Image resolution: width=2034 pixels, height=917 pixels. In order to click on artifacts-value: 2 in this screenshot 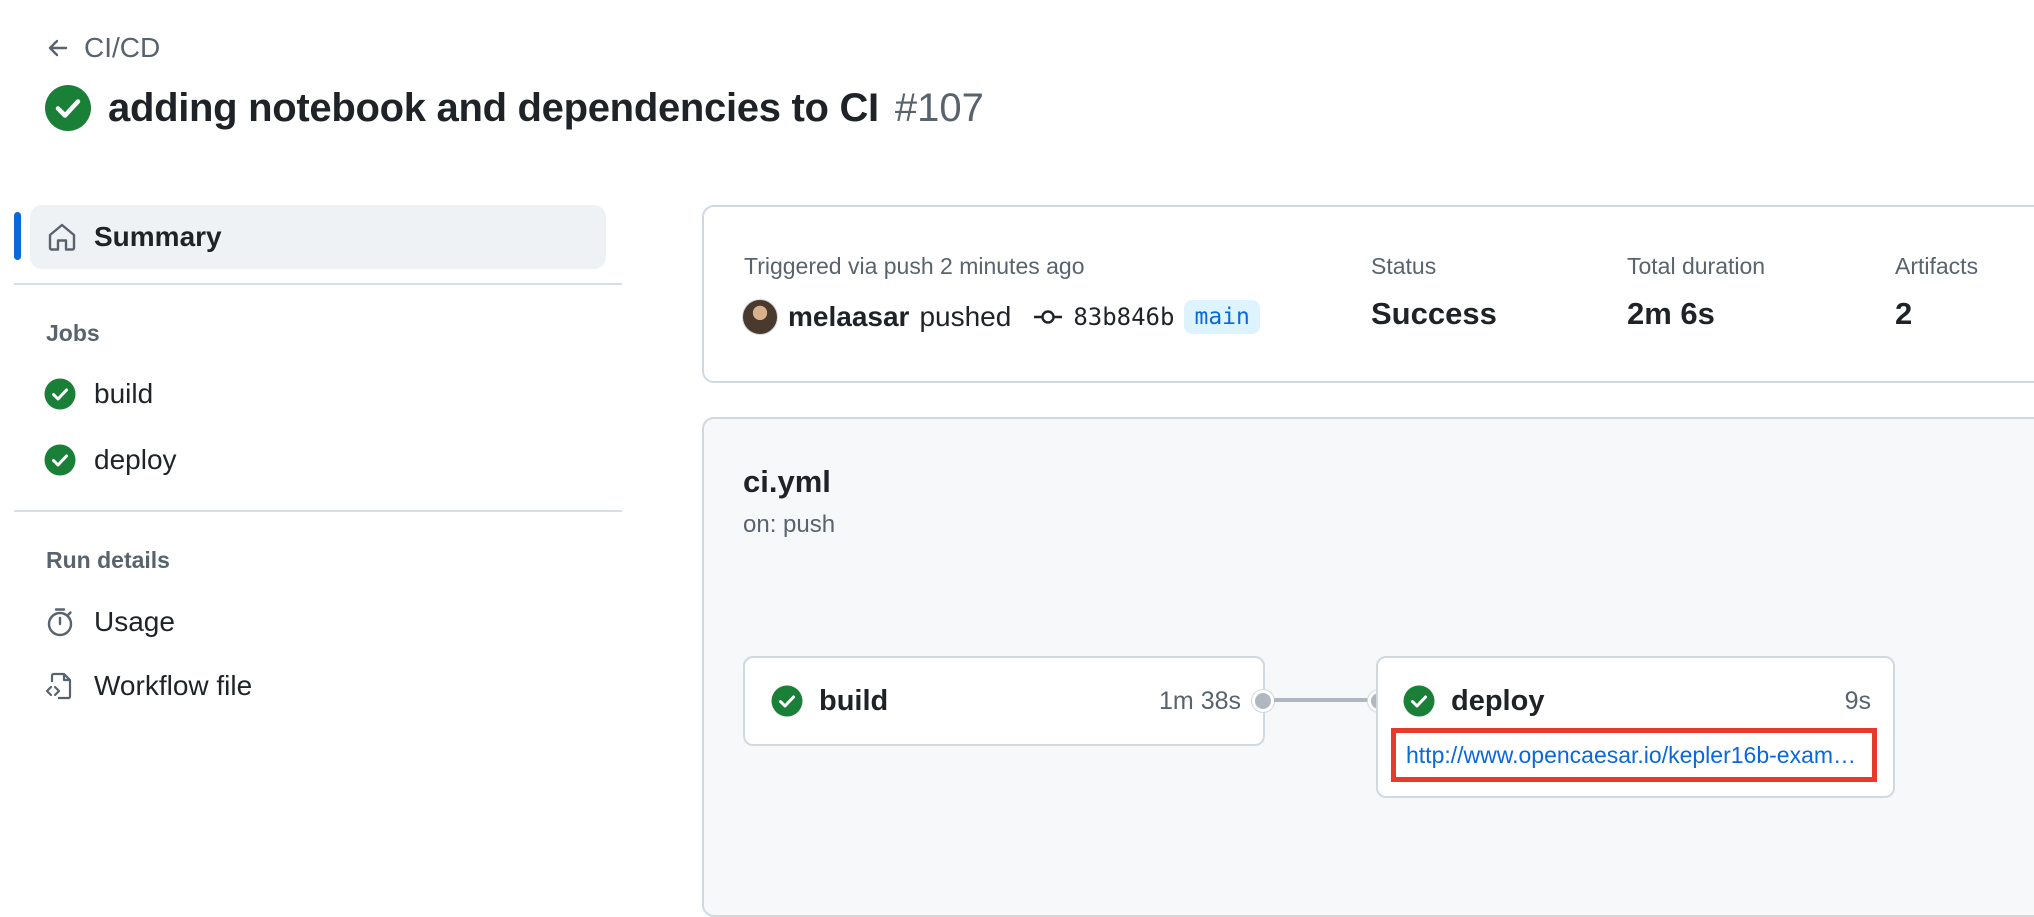, I will do `click(1903, 314)`.